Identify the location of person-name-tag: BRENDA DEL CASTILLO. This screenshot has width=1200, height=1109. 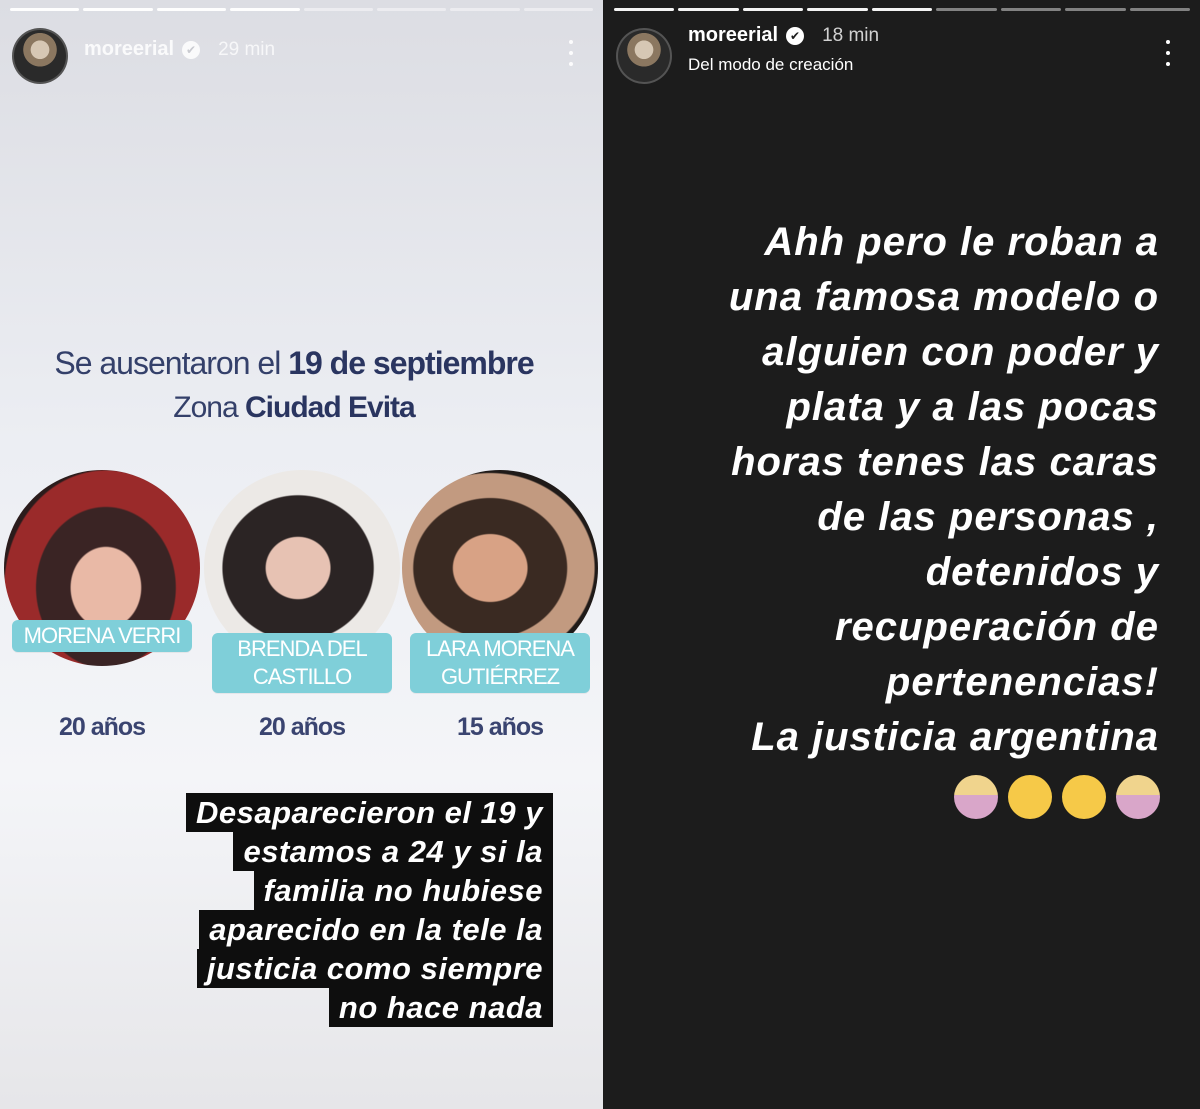
(302, 663).